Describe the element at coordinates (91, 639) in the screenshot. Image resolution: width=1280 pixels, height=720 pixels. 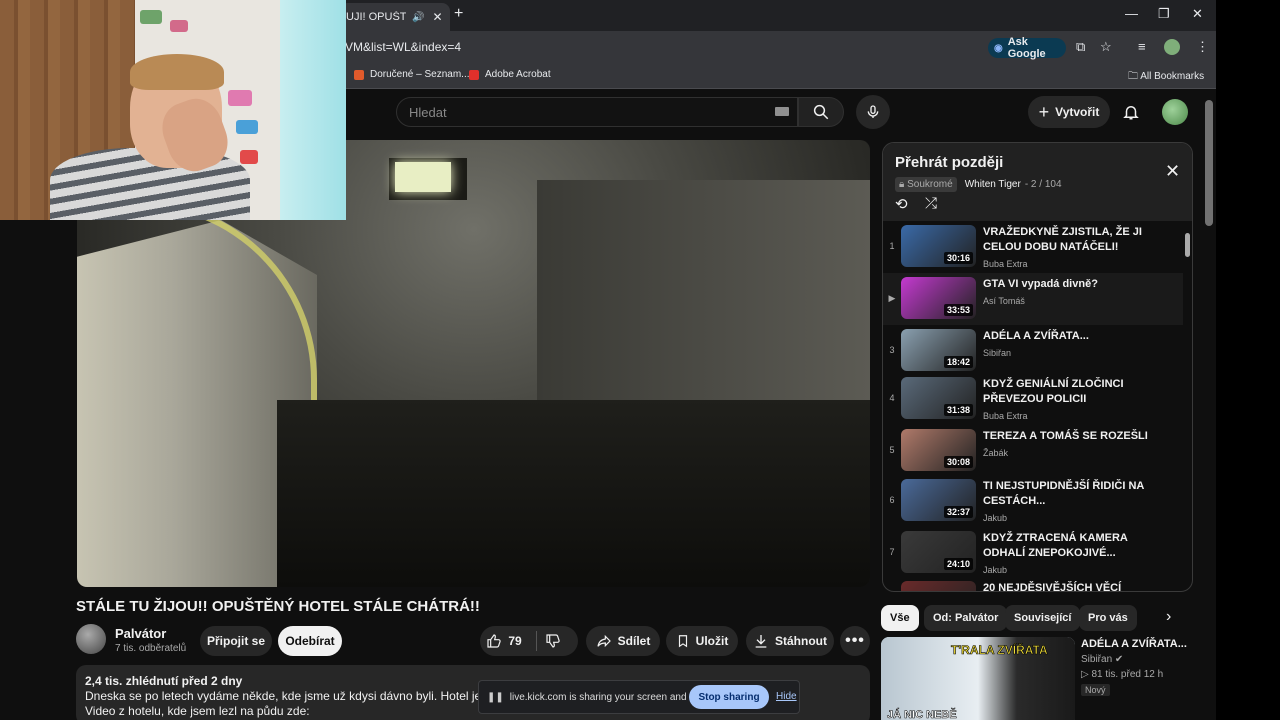
I see `channel-avatar` at that location.